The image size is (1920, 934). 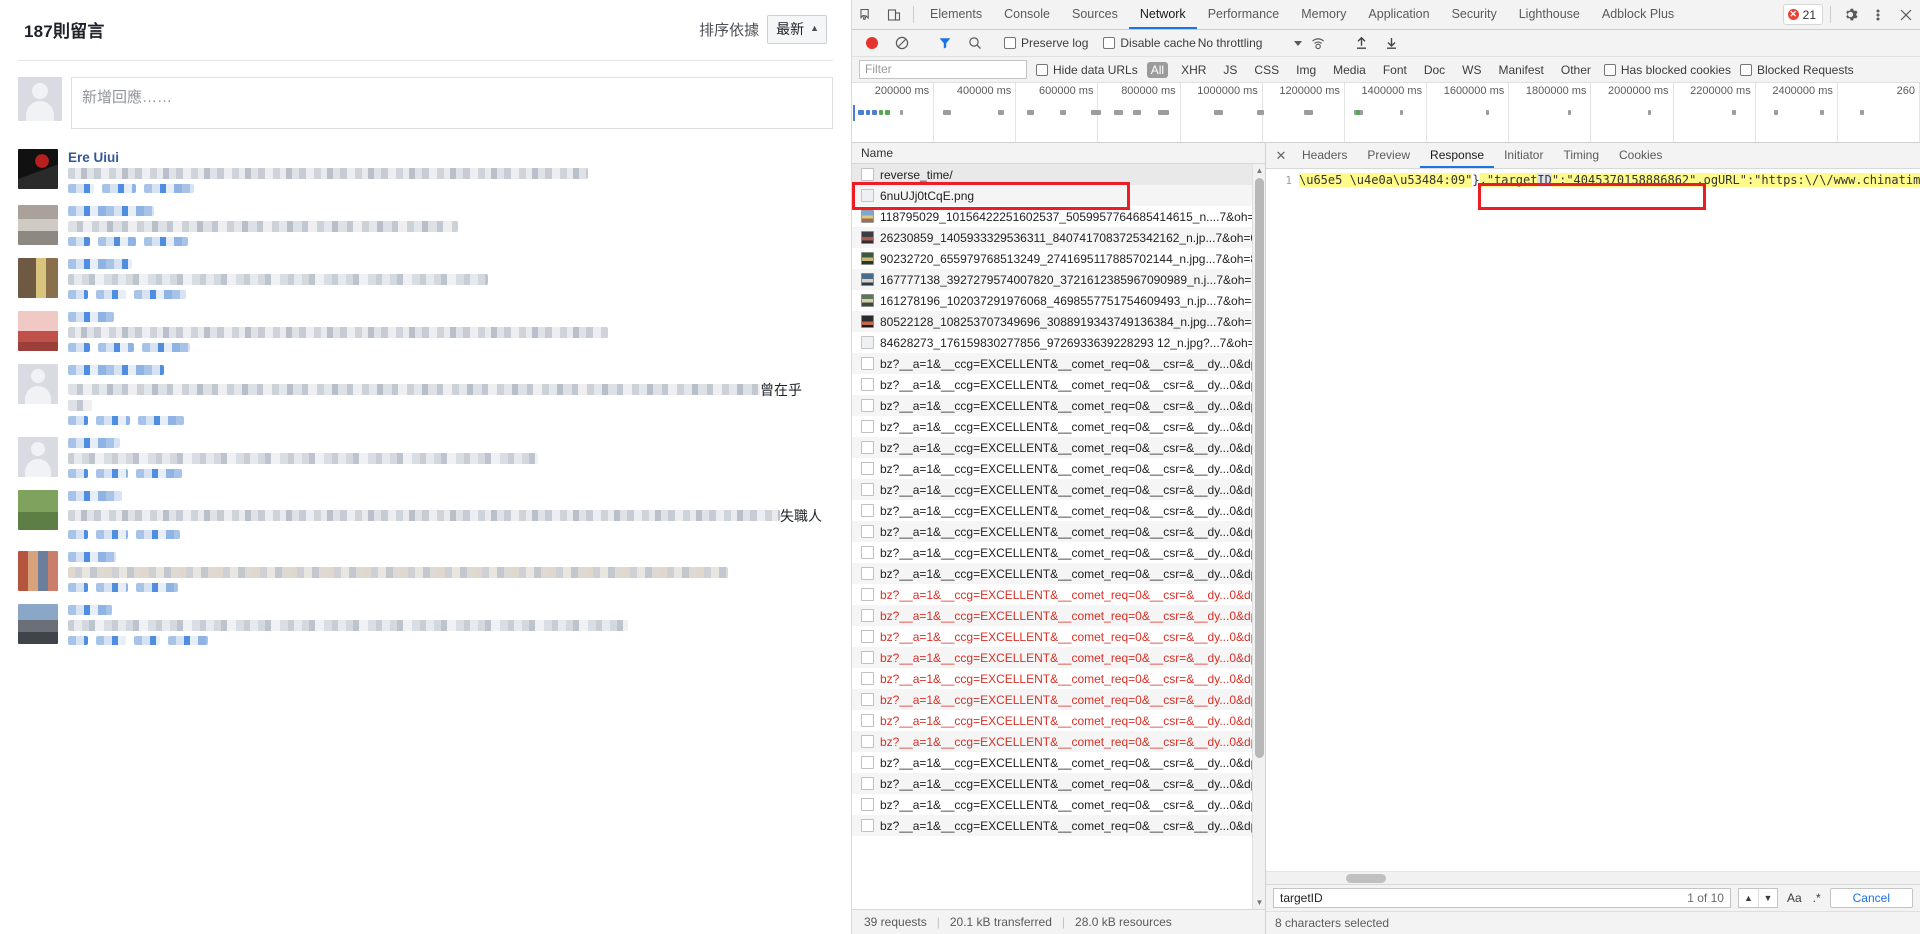 I want to click on tab-application: Application, so click(x=1398, y=14).